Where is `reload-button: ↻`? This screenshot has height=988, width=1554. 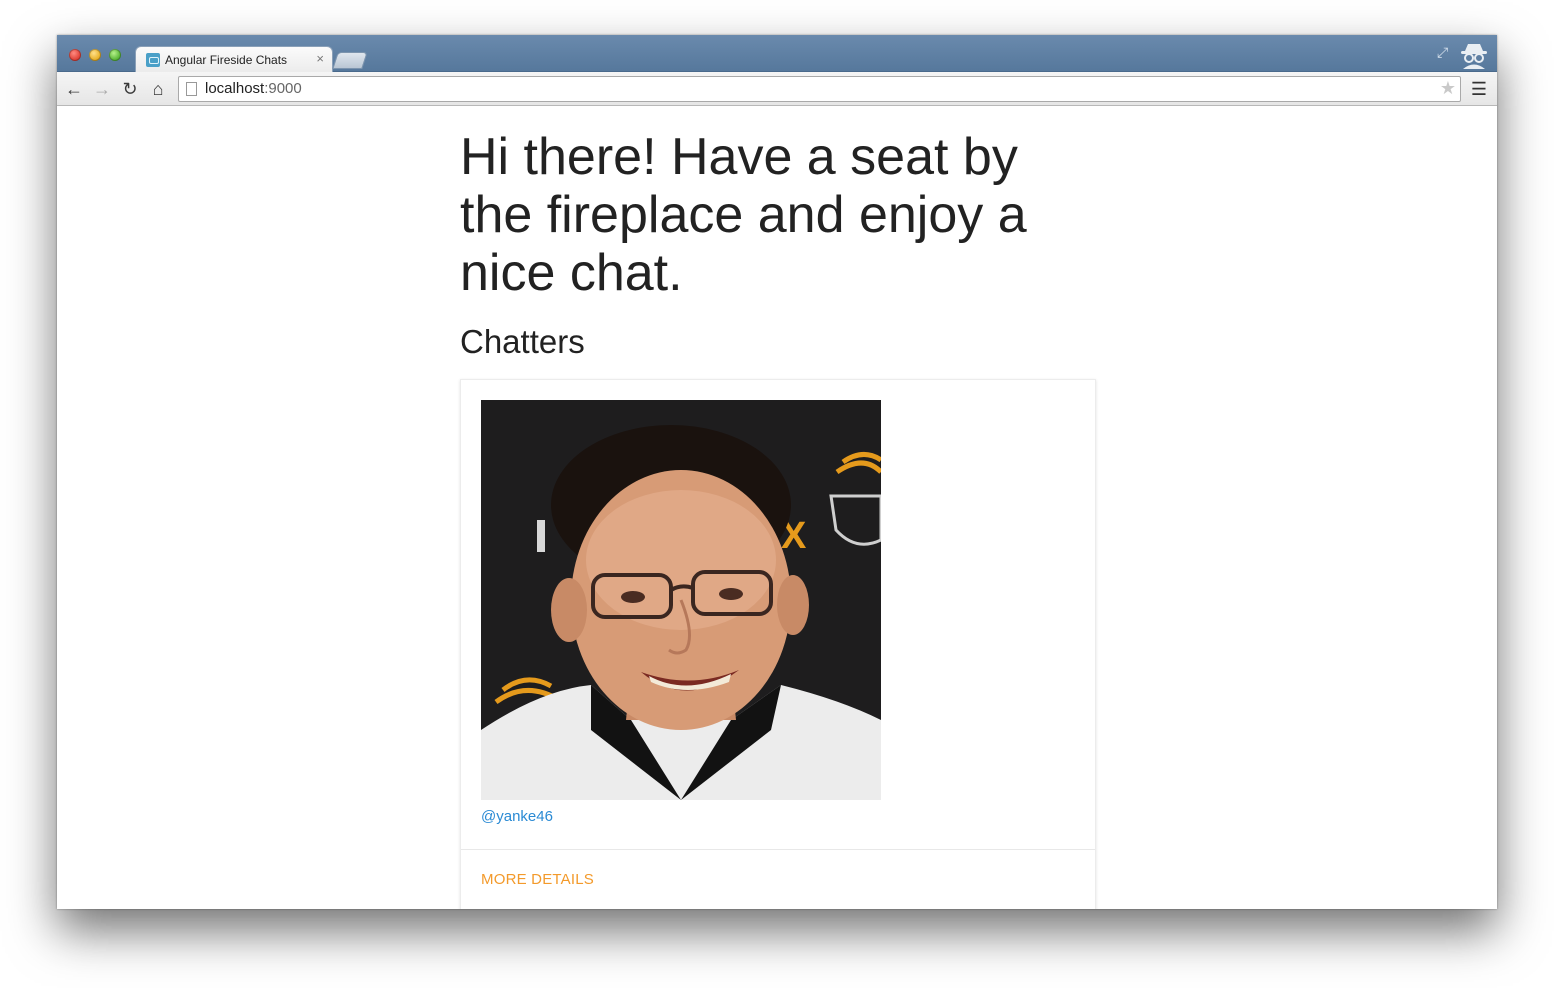 reload-button: ↻ is located at coordinates (130, 89).